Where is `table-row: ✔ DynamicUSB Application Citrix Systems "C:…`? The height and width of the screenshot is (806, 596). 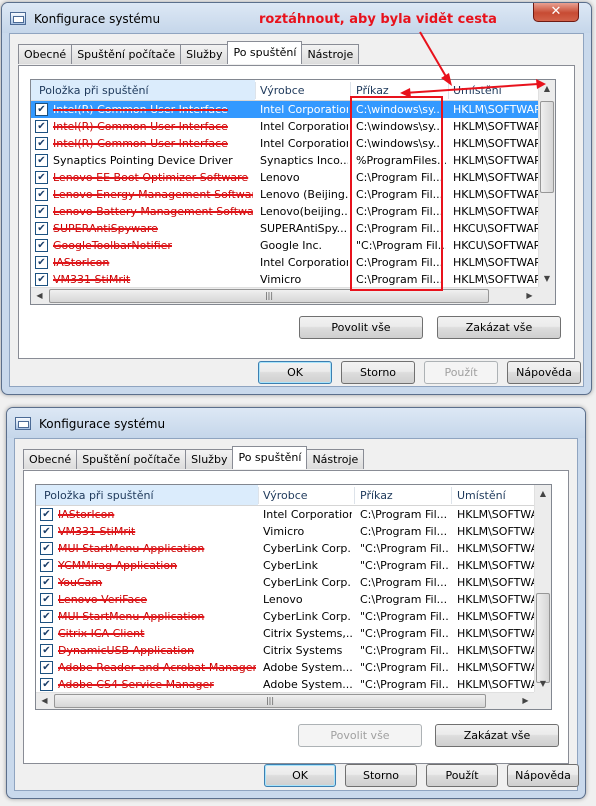 table-row: ✔ DynamicUSB Application Citrix Systems "C:… is located at coordinates (286, 650).